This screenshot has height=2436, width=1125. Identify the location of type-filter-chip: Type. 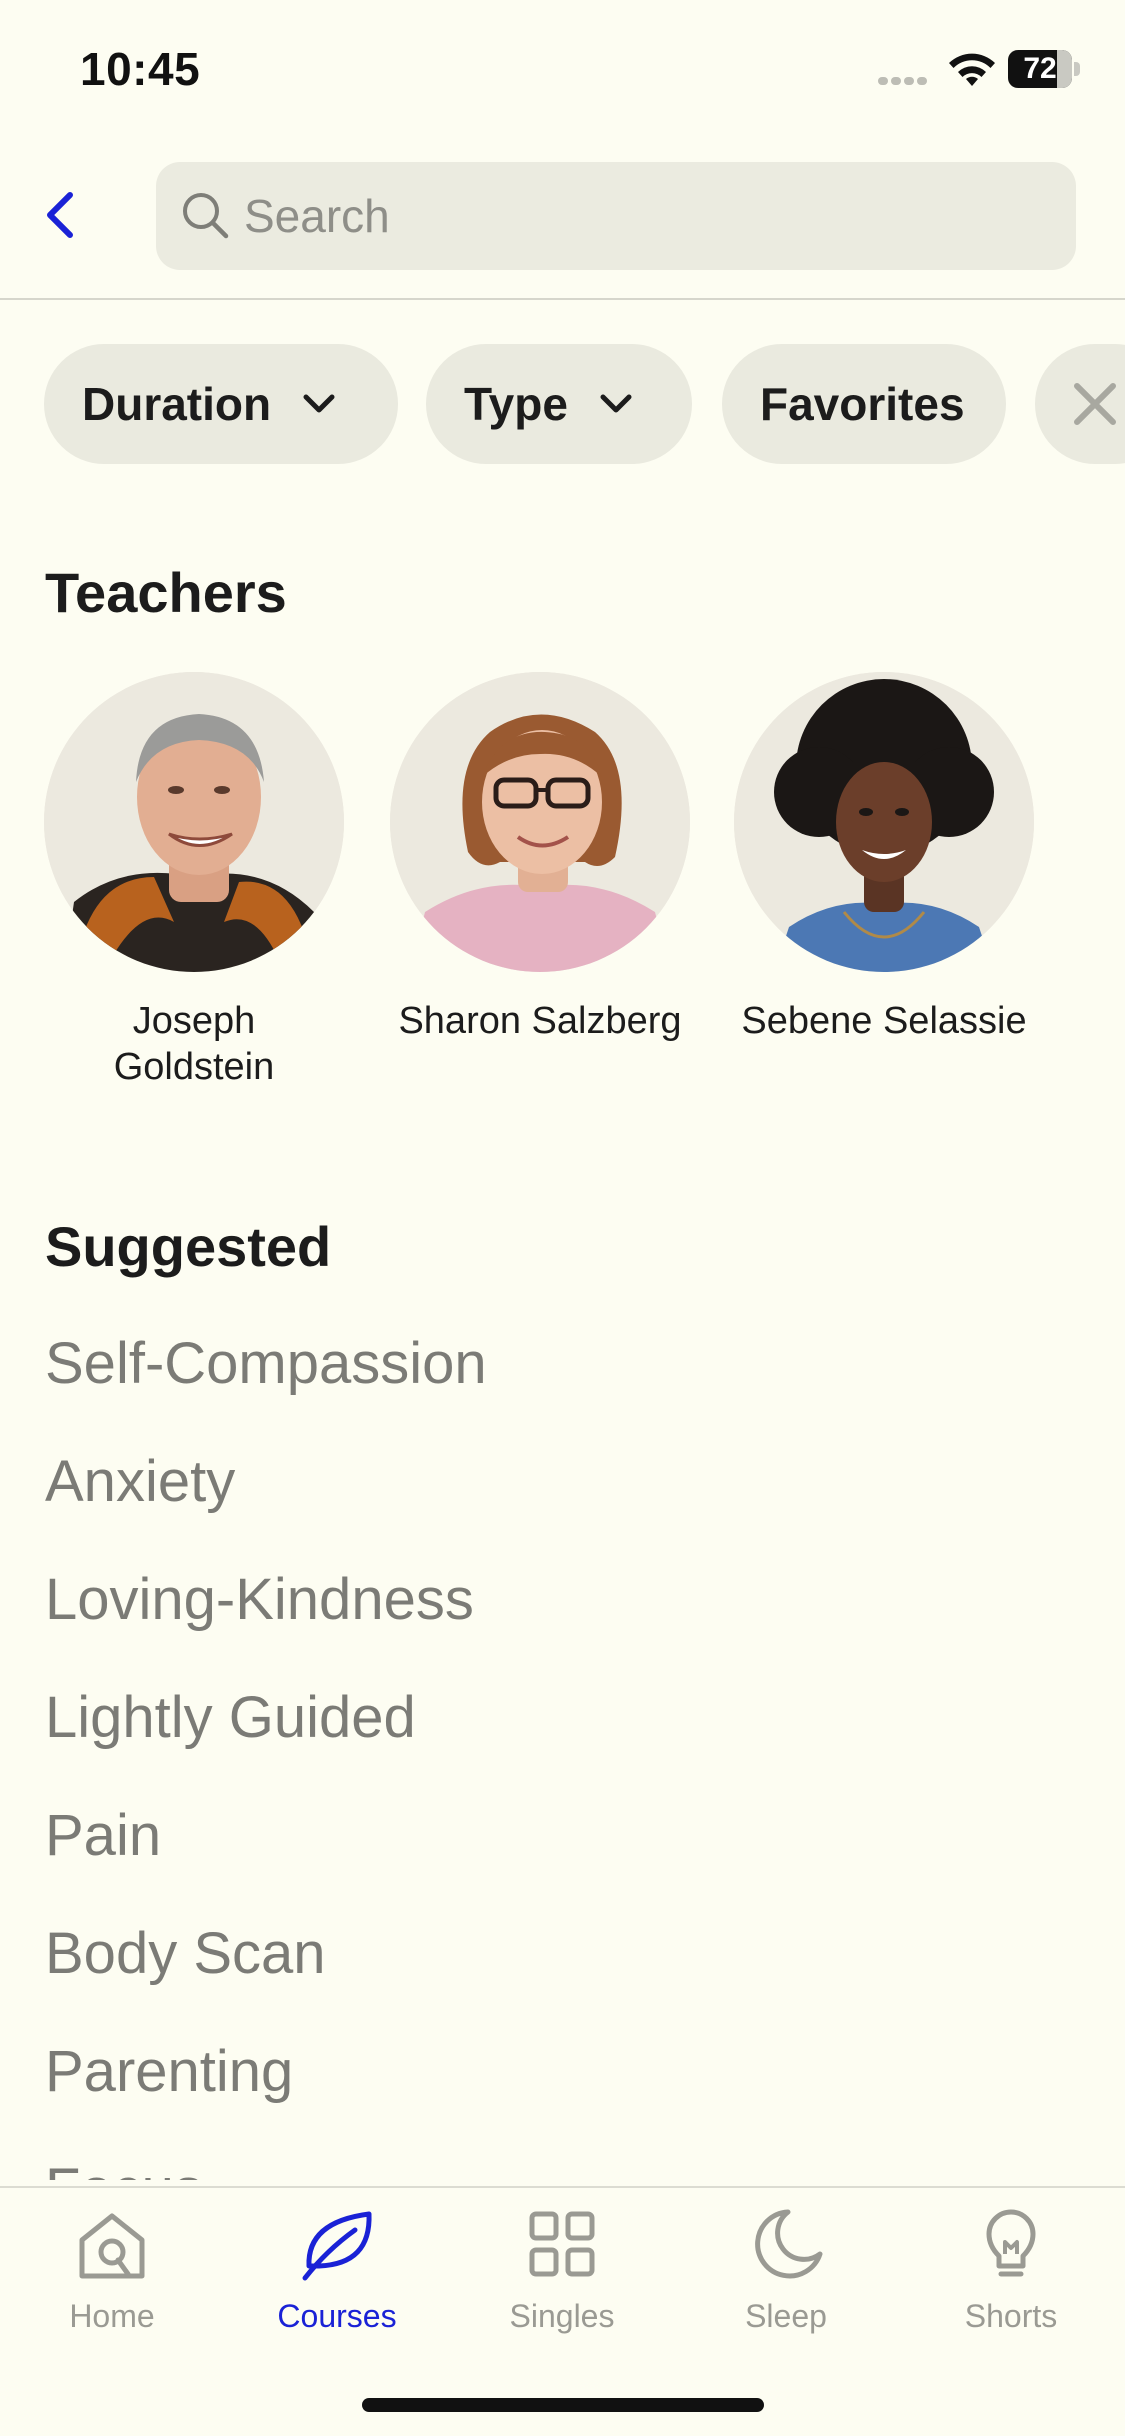
(559, 404).